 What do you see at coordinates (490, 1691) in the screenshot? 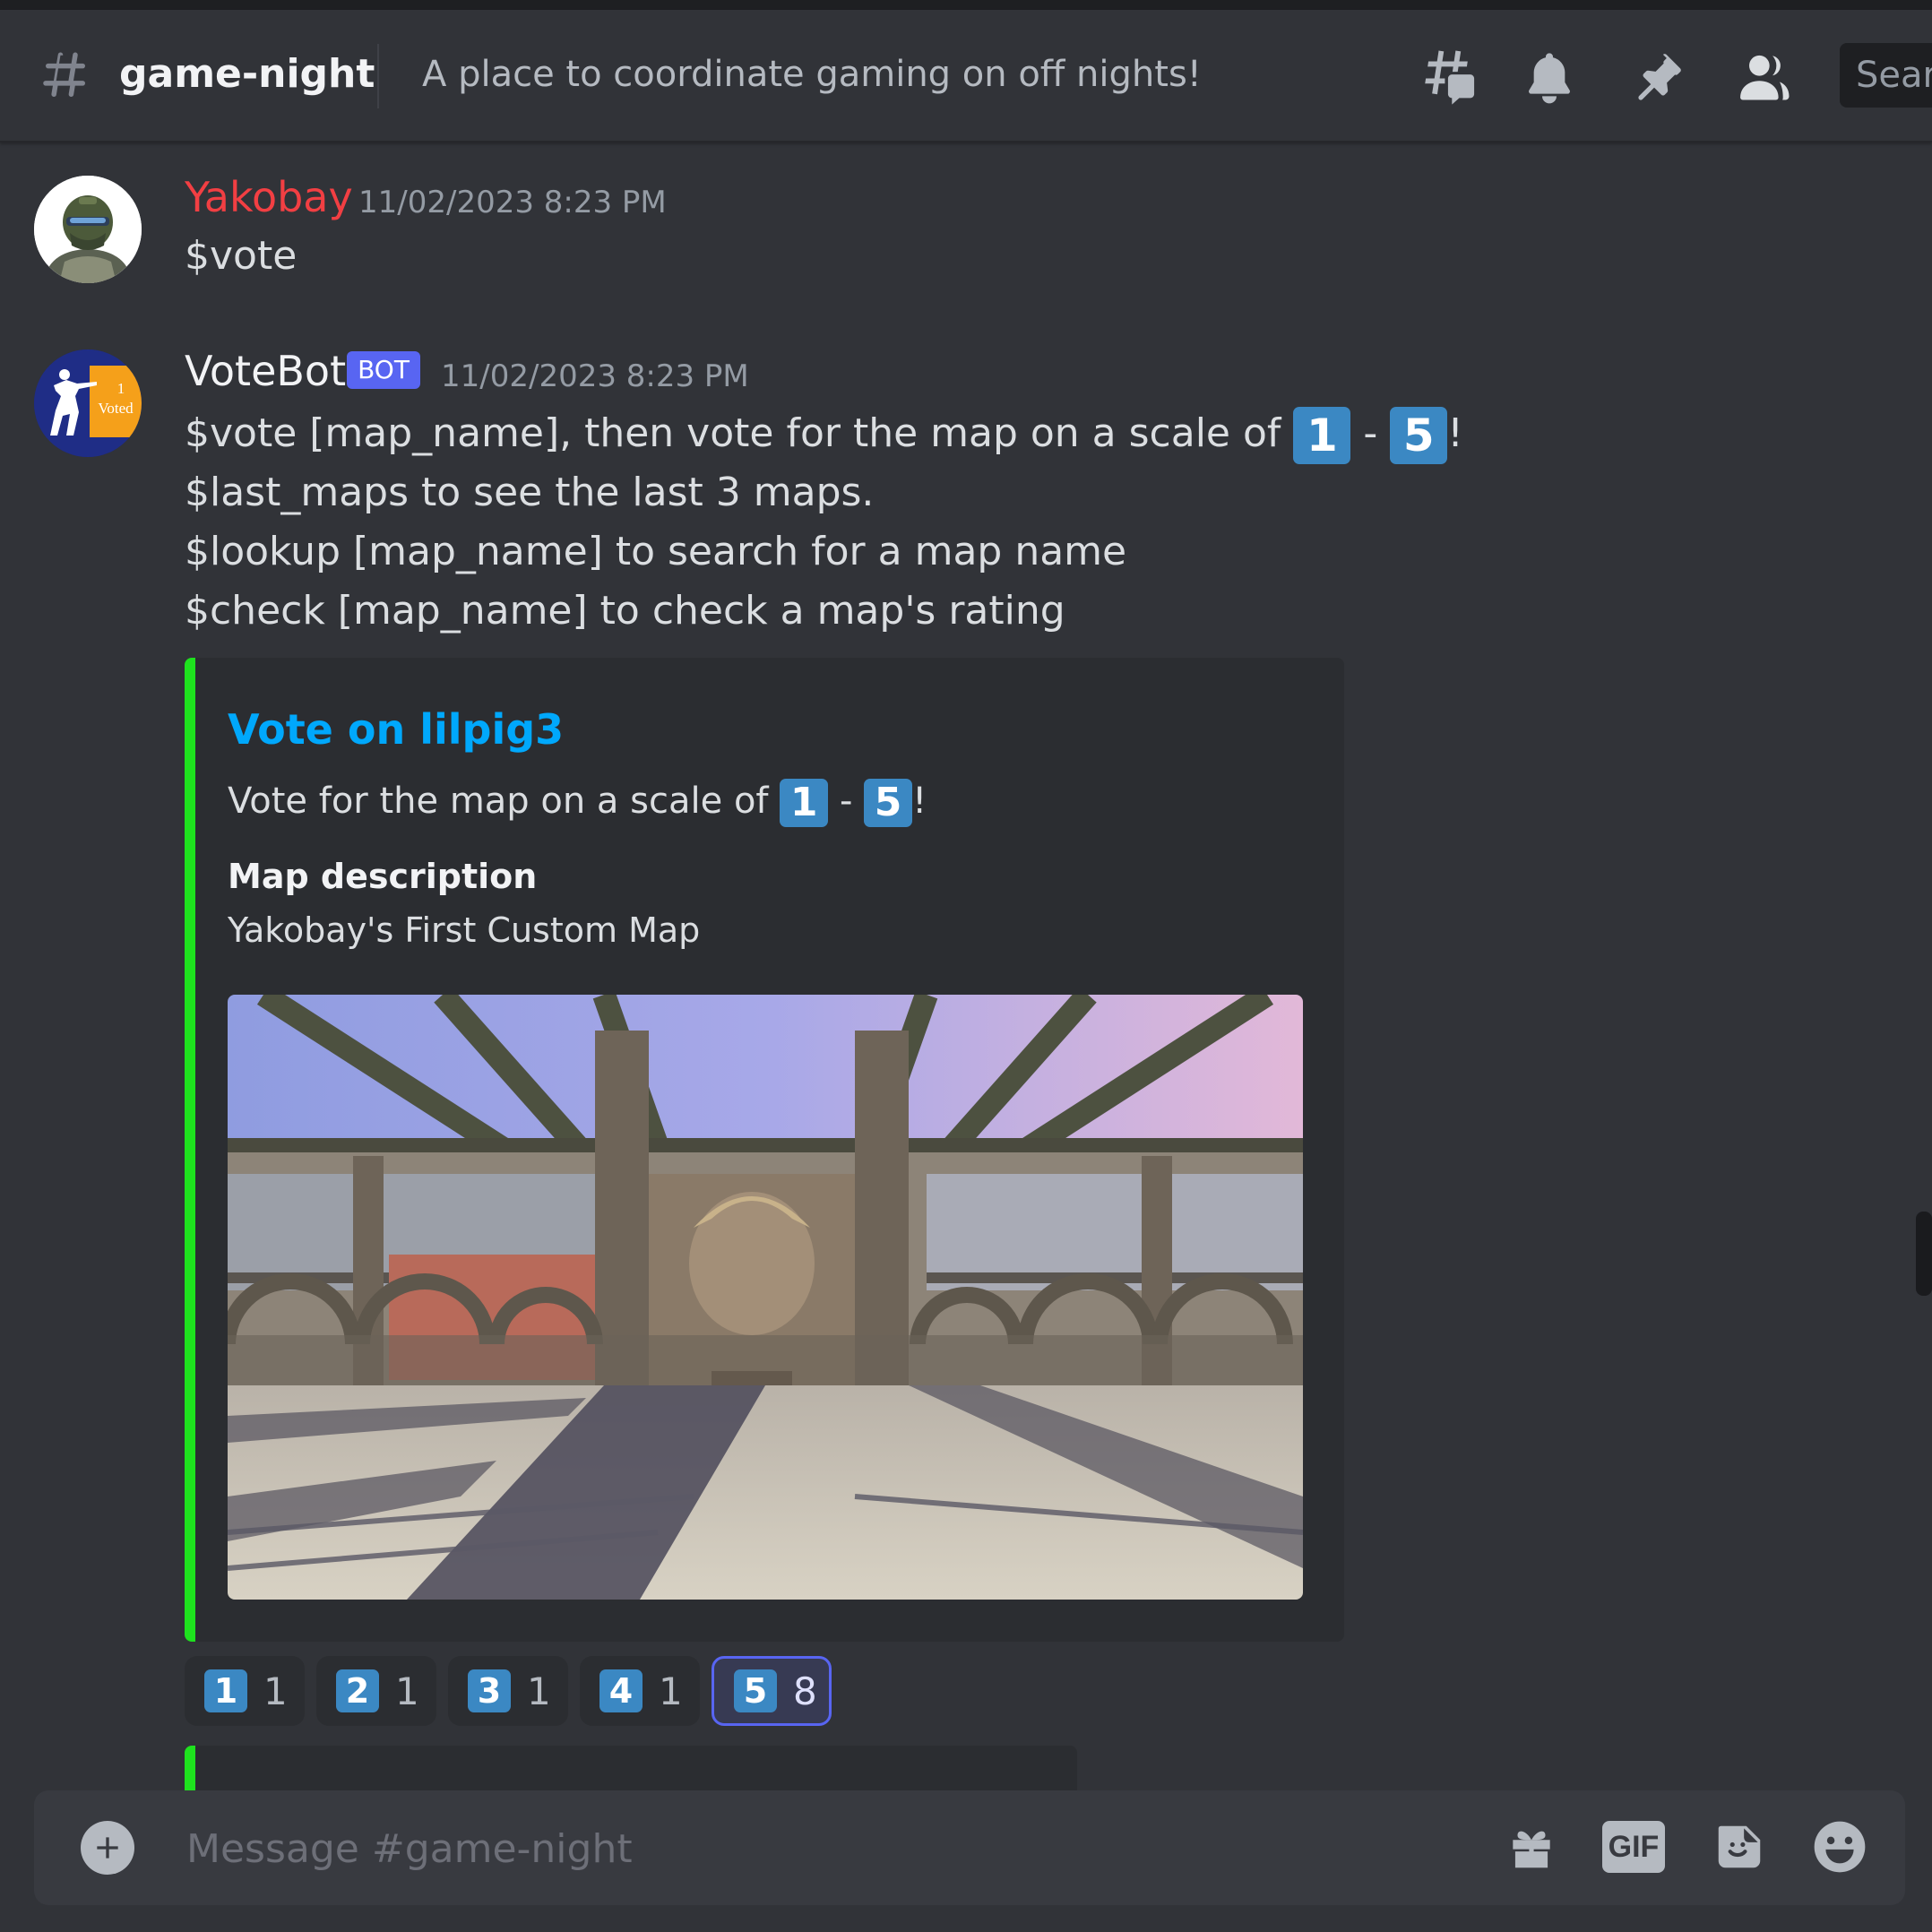
I see `keycap-3-emoji: 3` at bounding box center [490, 1691].